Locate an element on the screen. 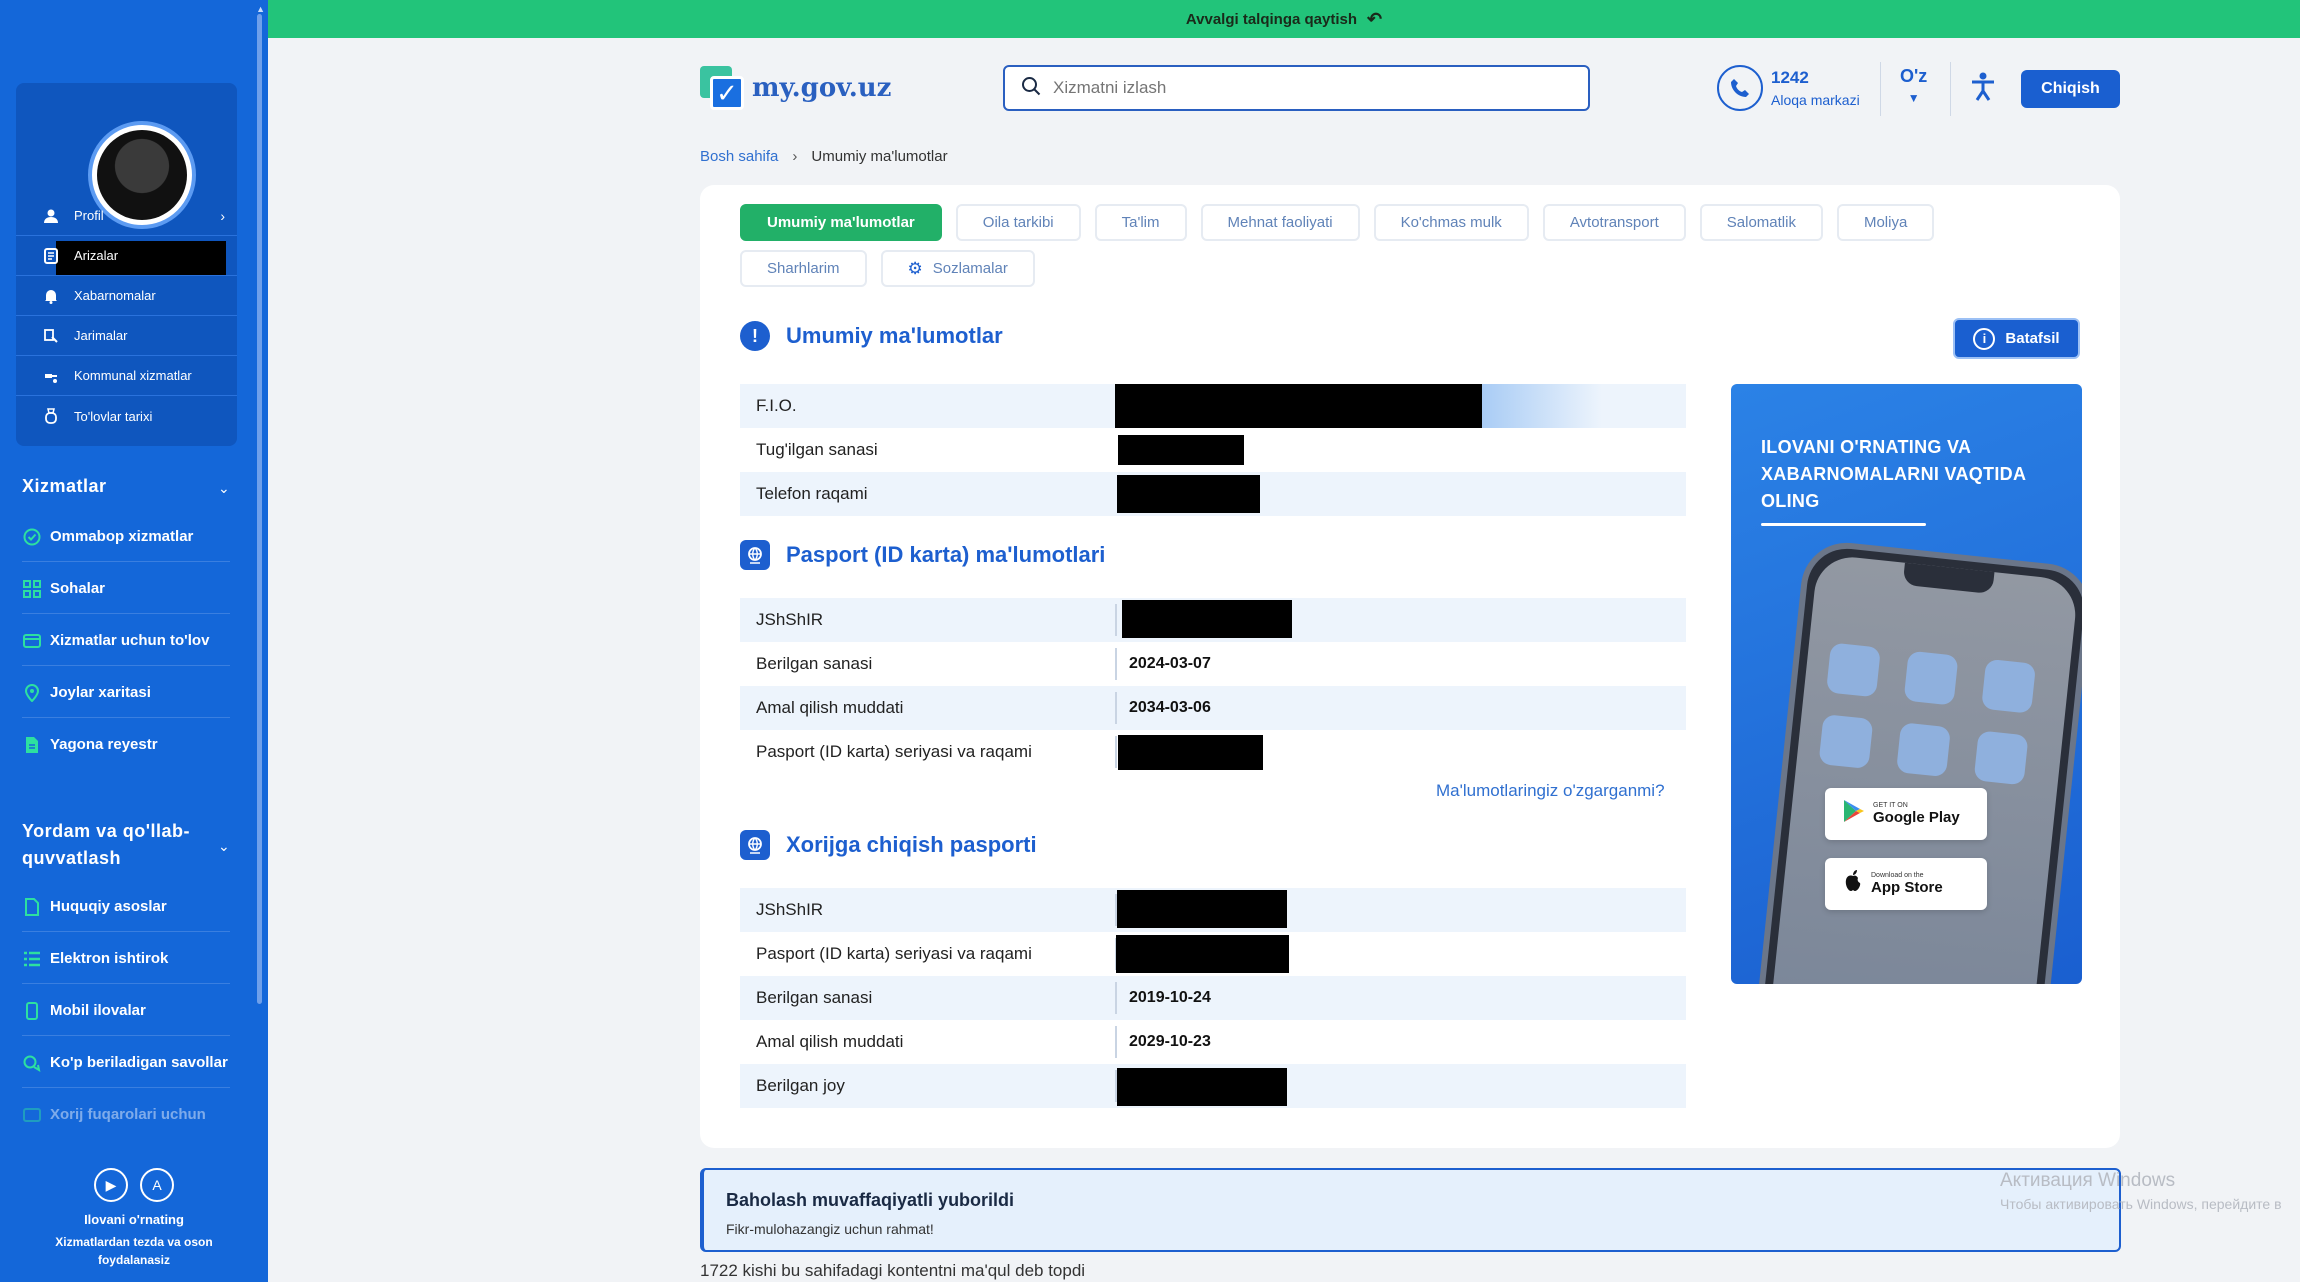 This screenshot has width=2300, height=1282. sidebar-item-xorij: Xorij fuqarolari uchun is located at coordinates (126, 1113).